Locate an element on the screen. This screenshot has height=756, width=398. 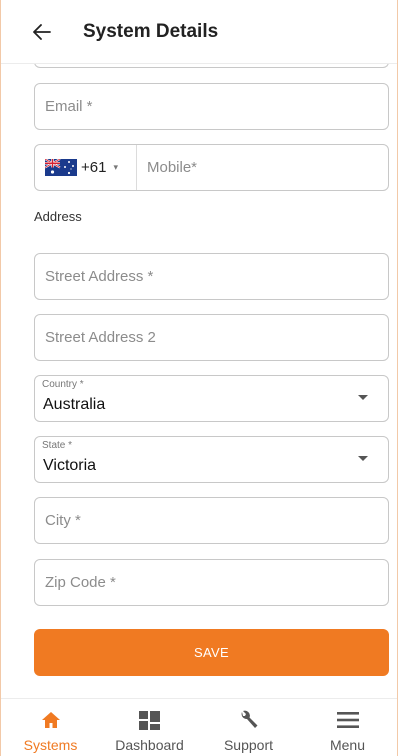
state-select: State * Victoria is located at coordinates (211, 459).